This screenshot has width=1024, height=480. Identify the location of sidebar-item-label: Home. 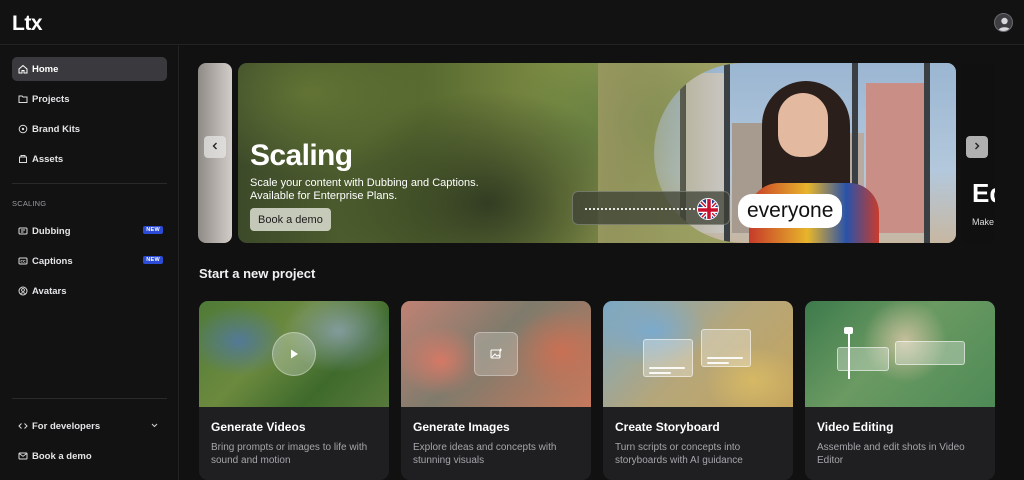
(45, 69).